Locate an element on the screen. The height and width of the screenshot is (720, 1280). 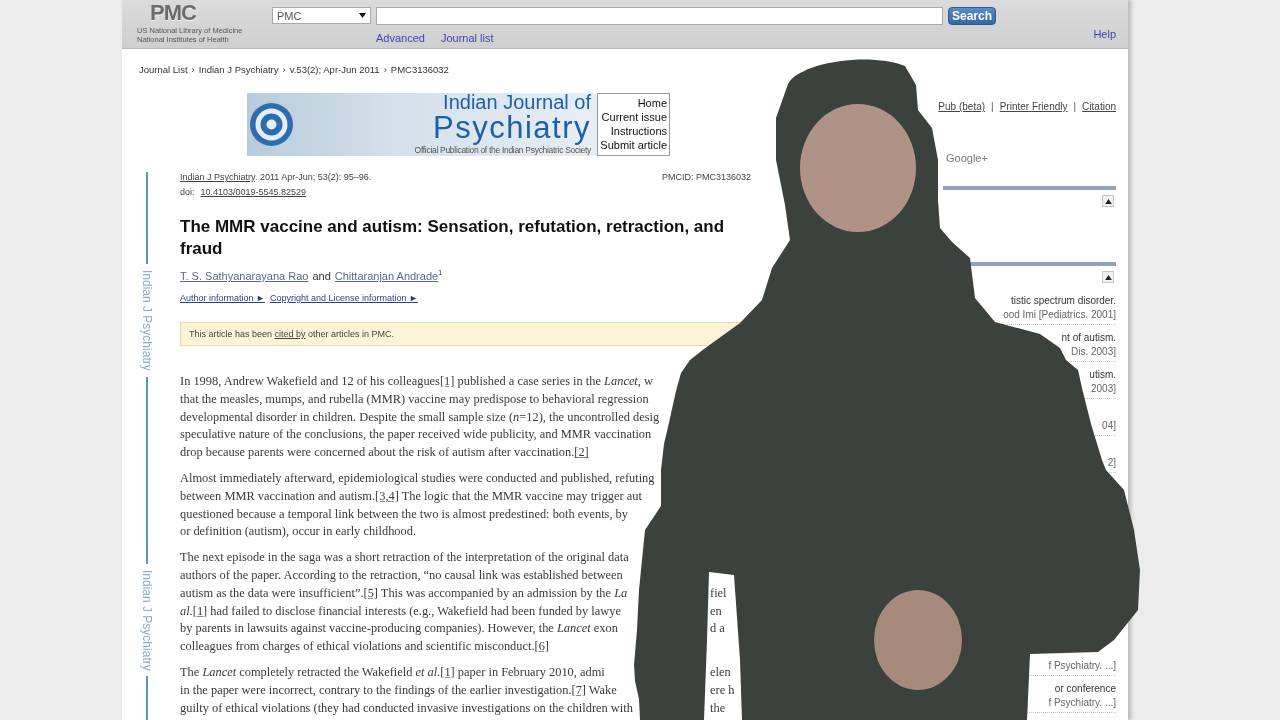
article-text-line: colleagues from charges of ethical violations and scientific misconduct.[6] is located at coordinates (364, 647).